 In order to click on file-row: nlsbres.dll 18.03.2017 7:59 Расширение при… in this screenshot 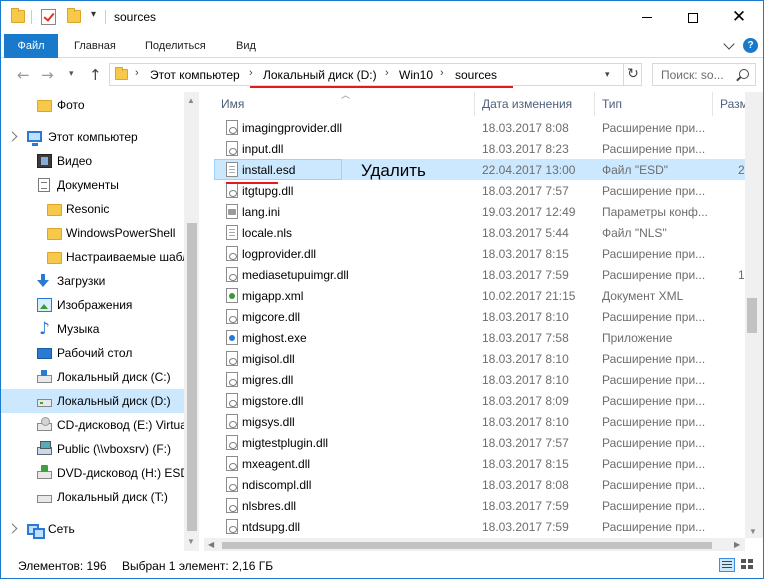, I will do `click(479, 505)`.